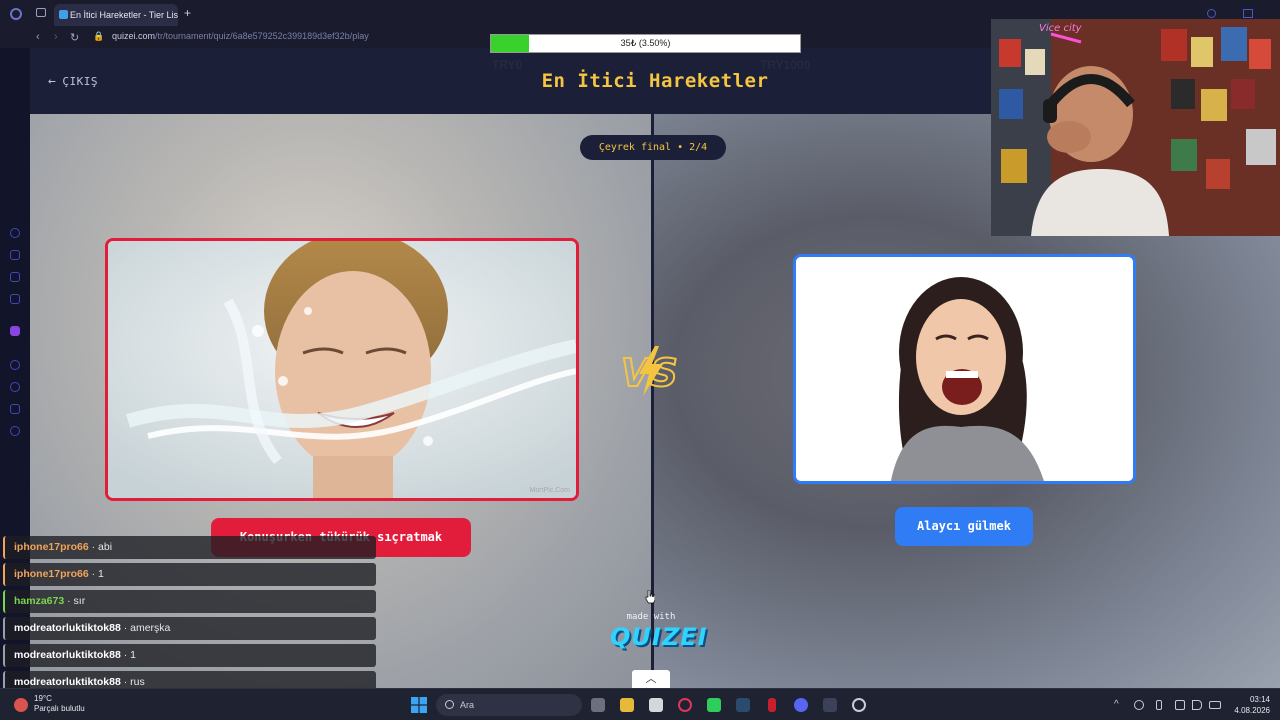  What do you see at coordinates (59, 708) in the screenshot?
I see `weather-desc: Parçalı bulutlu` at bounding box center [59, 708].